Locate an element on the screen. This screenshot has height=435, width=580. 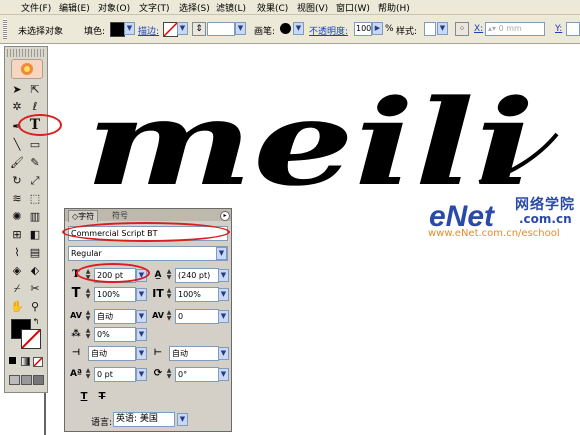
underline-icon: T is located at coordinates (84, 397).